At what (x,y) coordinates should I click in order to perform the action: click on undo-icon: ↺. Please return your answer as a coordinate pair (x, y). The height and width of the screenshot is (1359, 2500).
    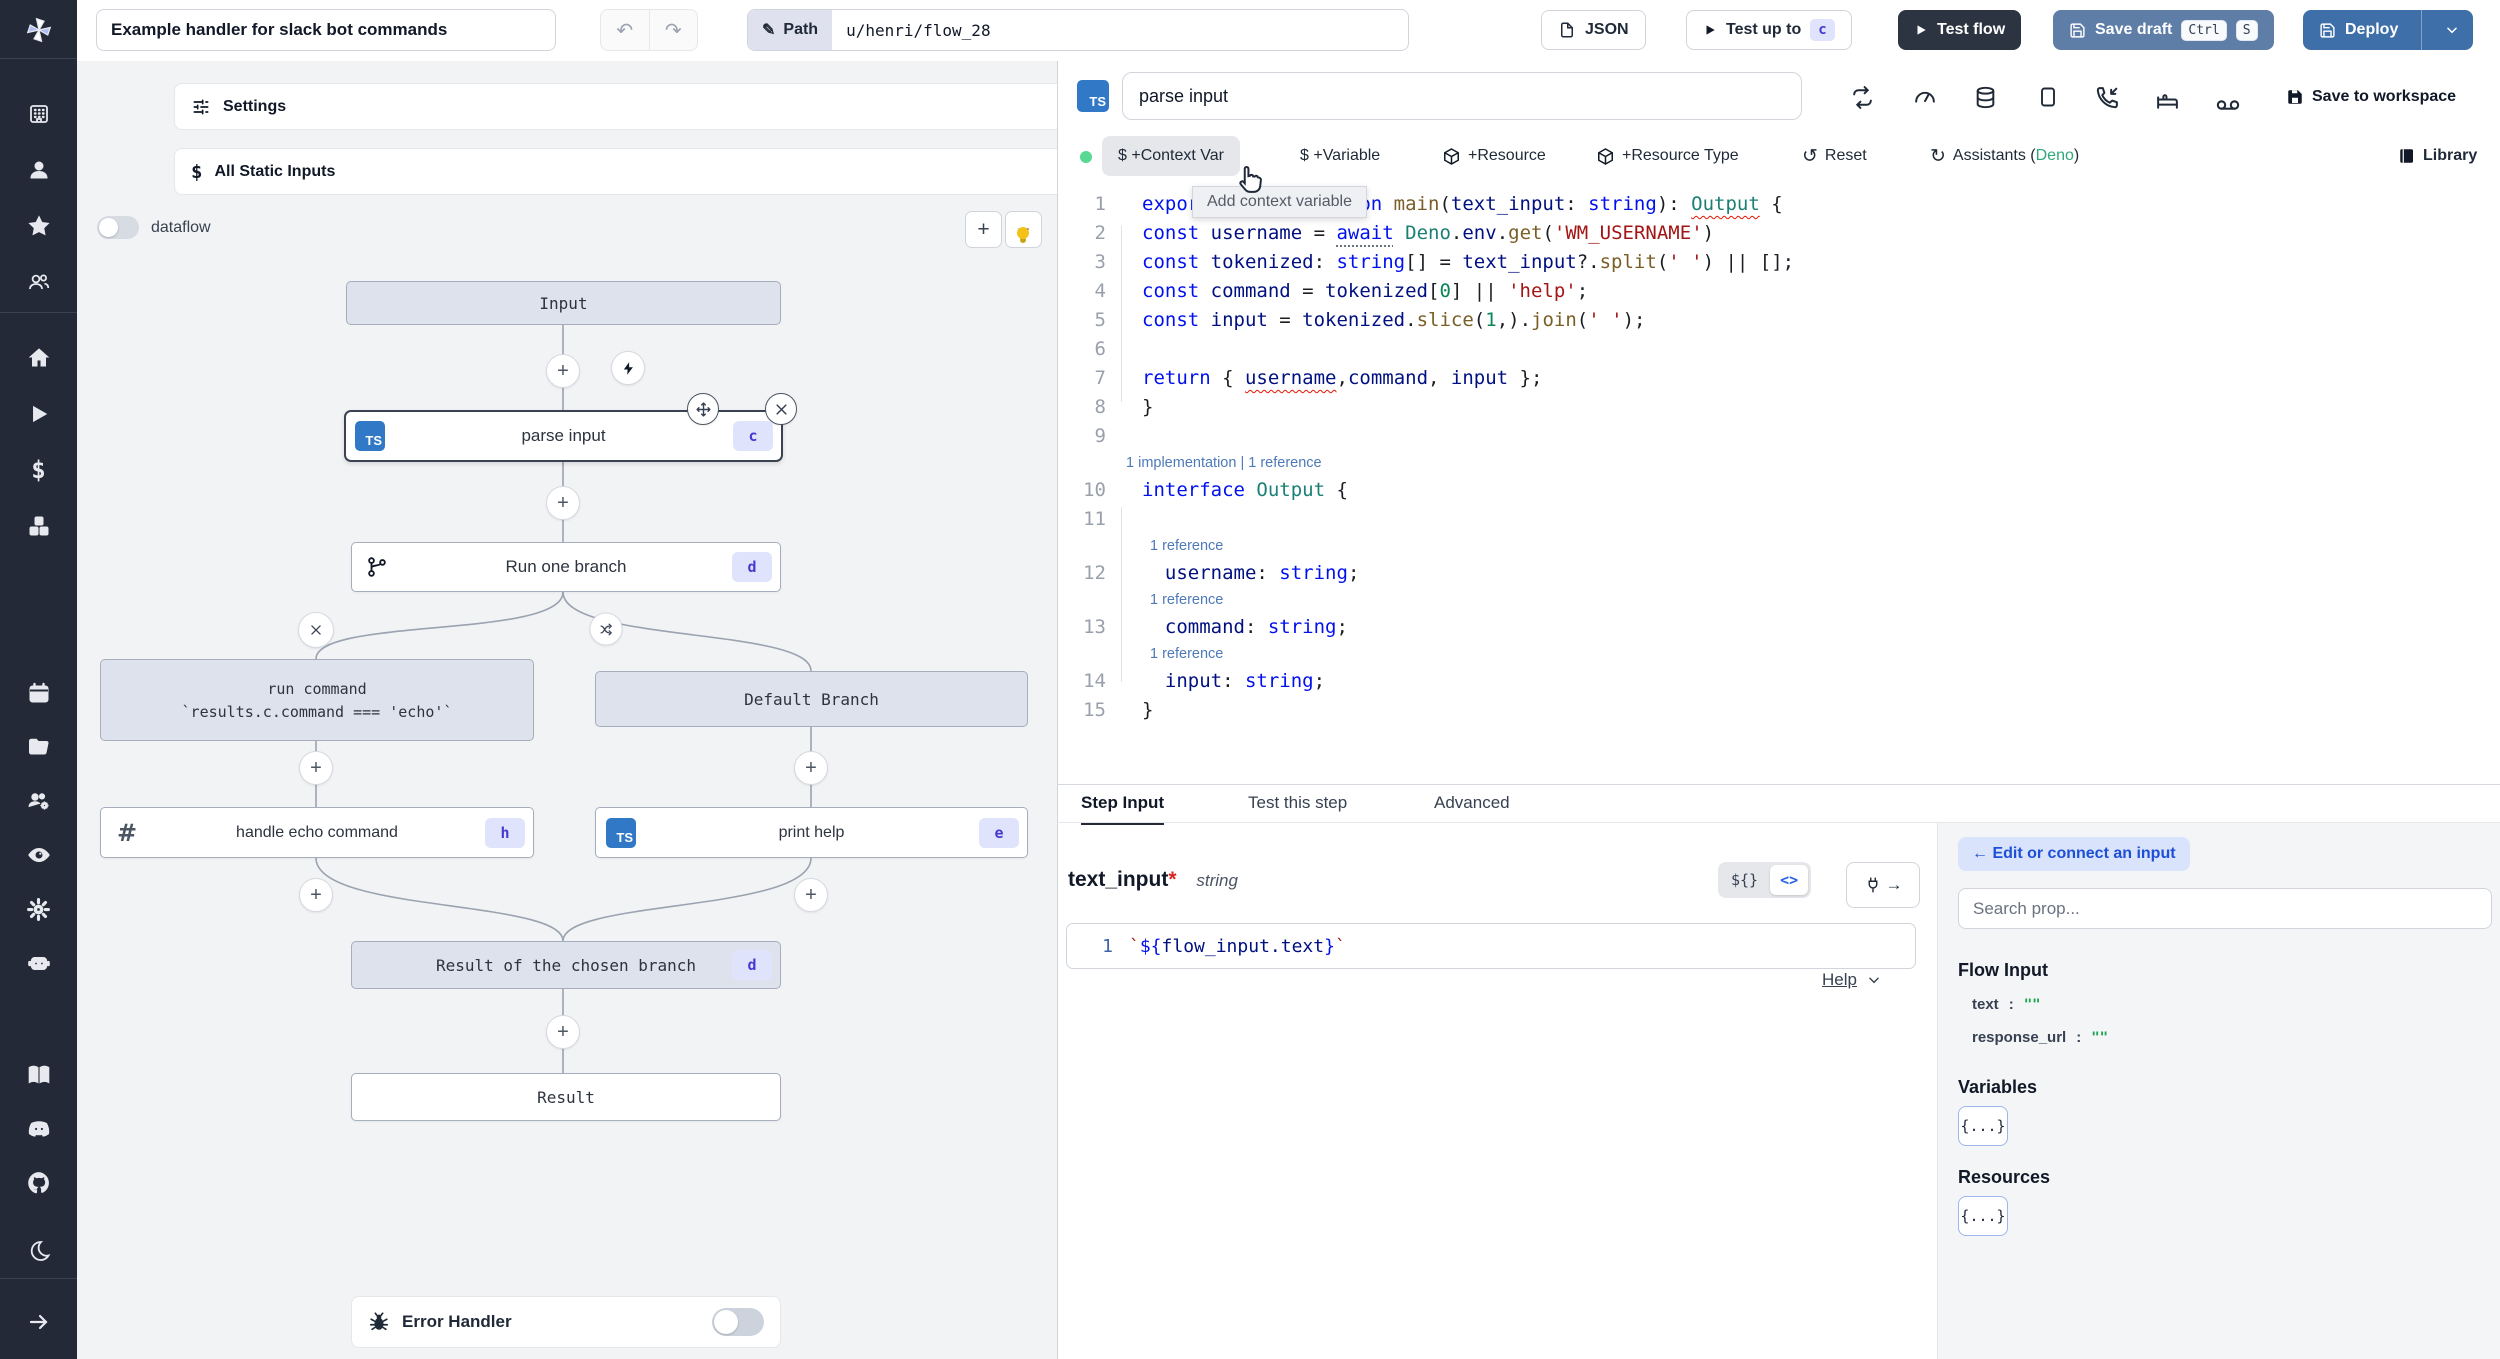
    Looking at the image, I should click on (1810, 156).